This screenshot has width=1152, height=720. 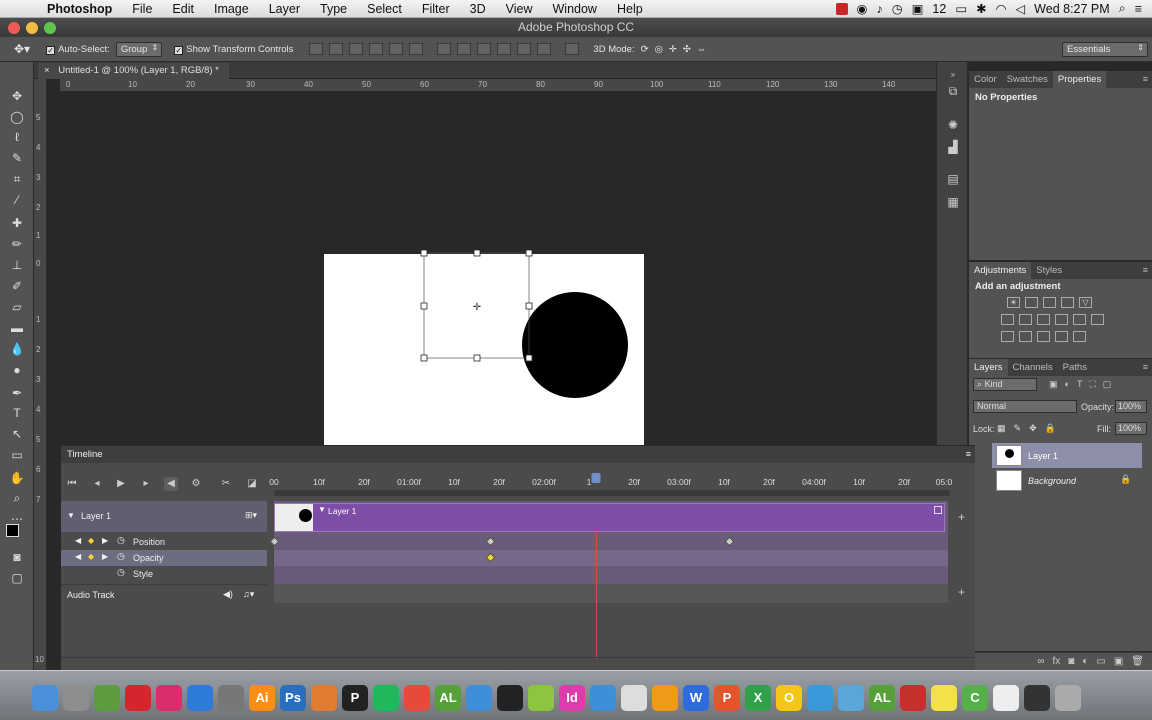 I want to click on new-layer-icon: ▣, so click(x=1118, y=661).